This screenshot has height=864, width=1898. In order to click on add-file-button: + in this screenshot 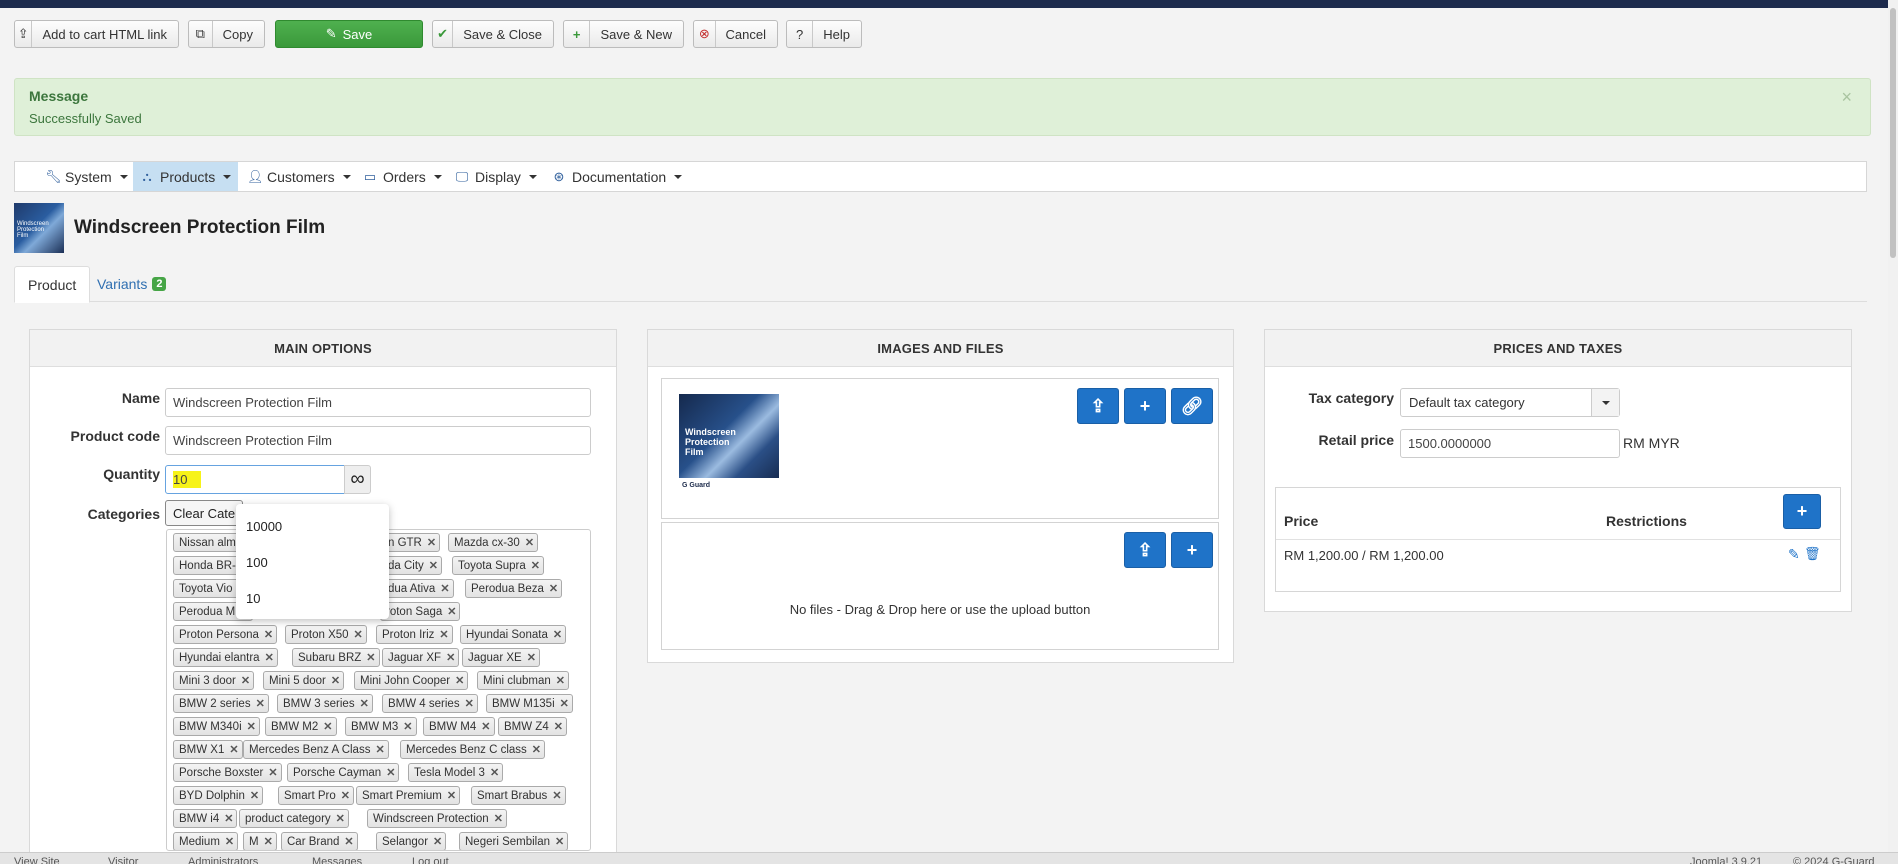, I will do `click(1192, 550)`.